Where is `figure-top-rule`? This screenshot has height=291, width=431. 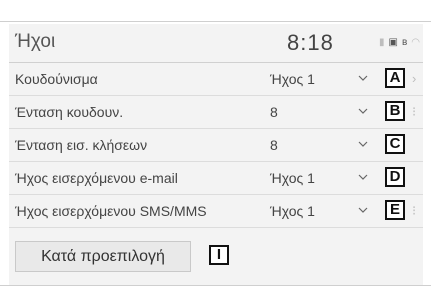
figure-top-rule is located at coordinates (215, 21).